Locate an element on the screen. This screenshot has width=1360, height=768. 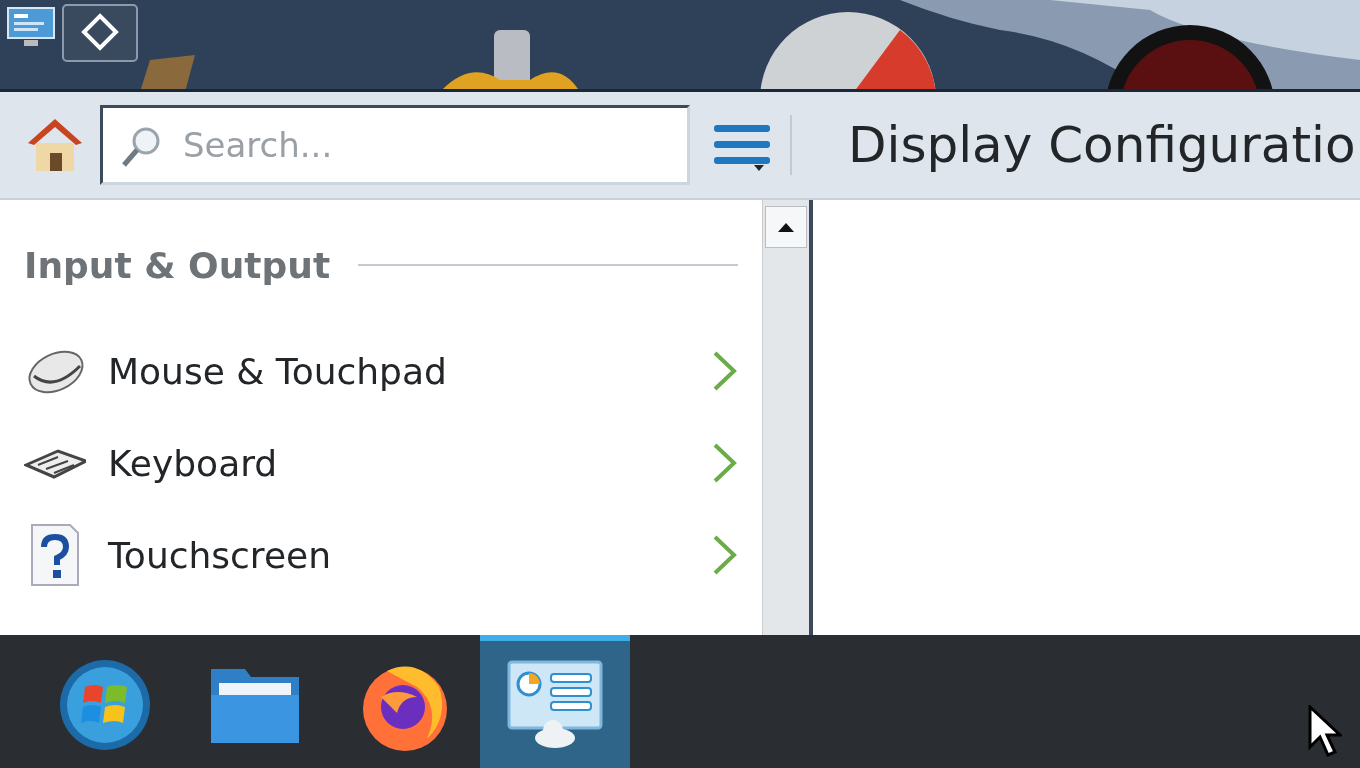
scroll-up-button is located at coordinates (786, 227).